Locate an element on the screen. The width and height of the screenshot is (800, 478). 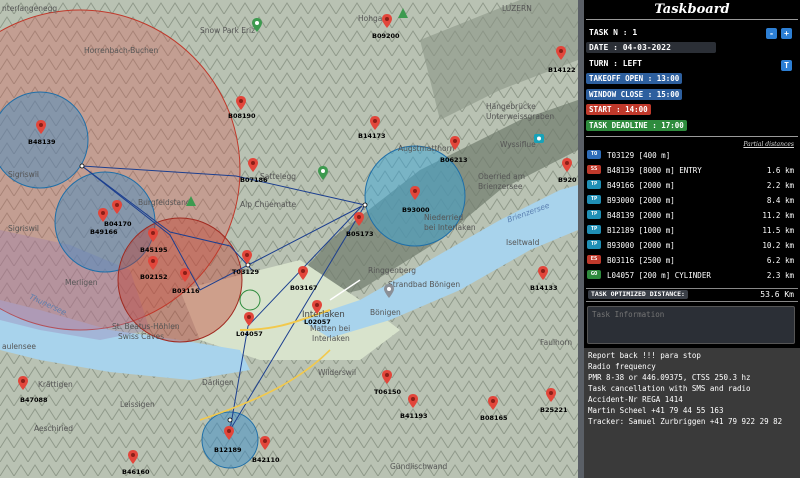
waypoint-label: B09200 is located at coordinates (386, 36).